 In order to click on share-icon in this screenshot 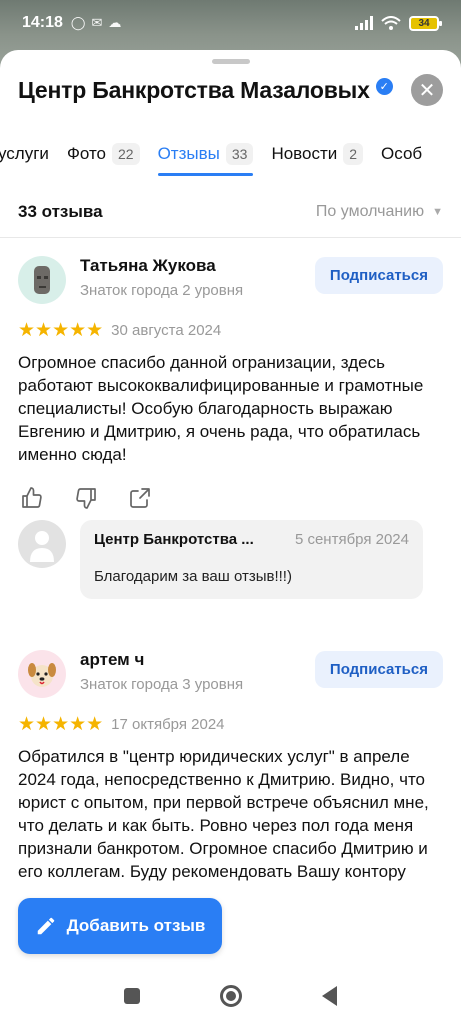, I will do `click(140, 498)`.